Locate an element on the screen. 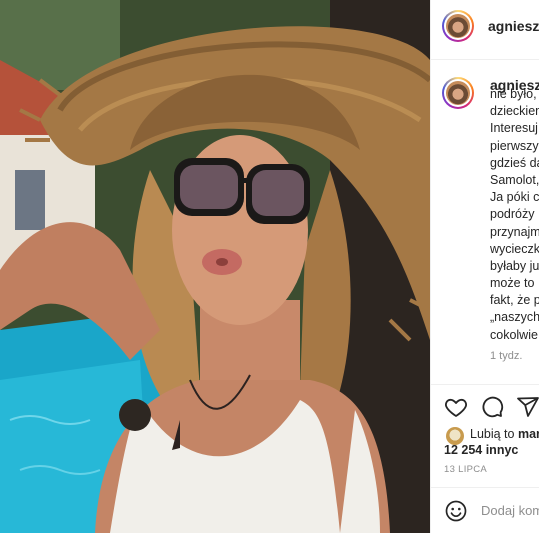 The width and height of the screenshot is (539, 533). header-avatar is located at coordinates (458, 26).